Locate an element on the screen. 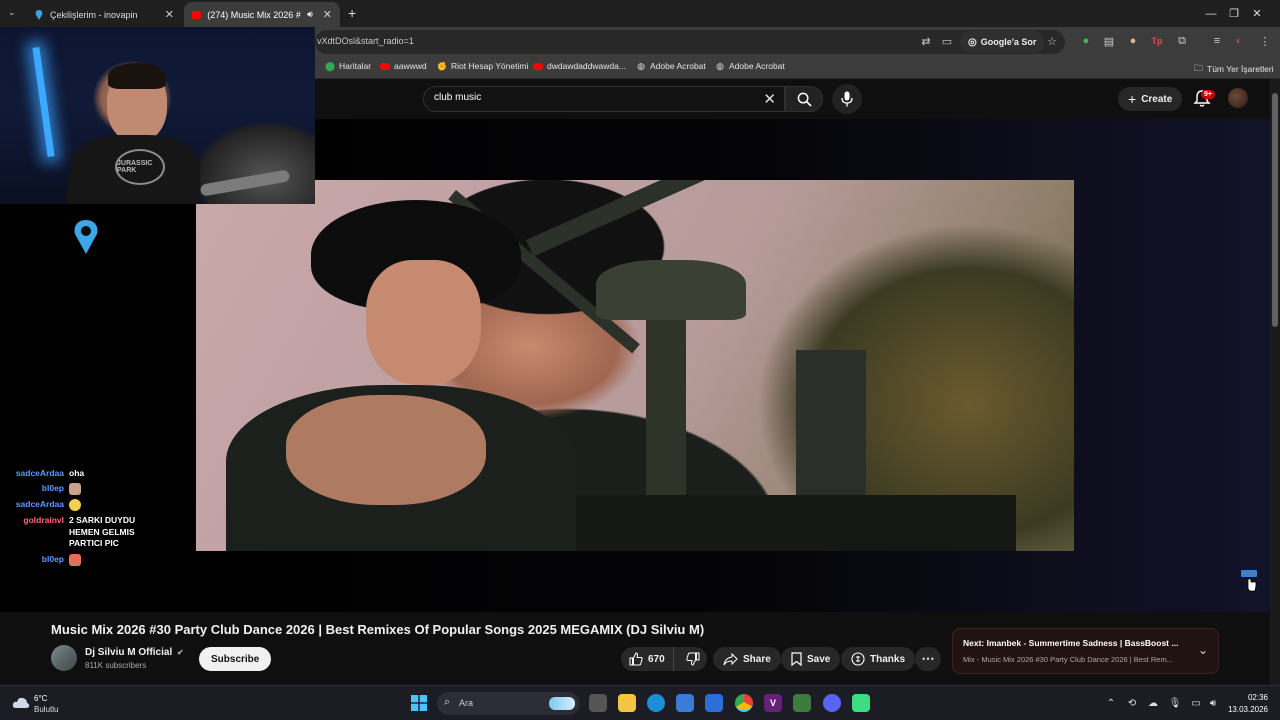 The image size is (1280, 720). search-input: club music is located at coordinates (457, 97).